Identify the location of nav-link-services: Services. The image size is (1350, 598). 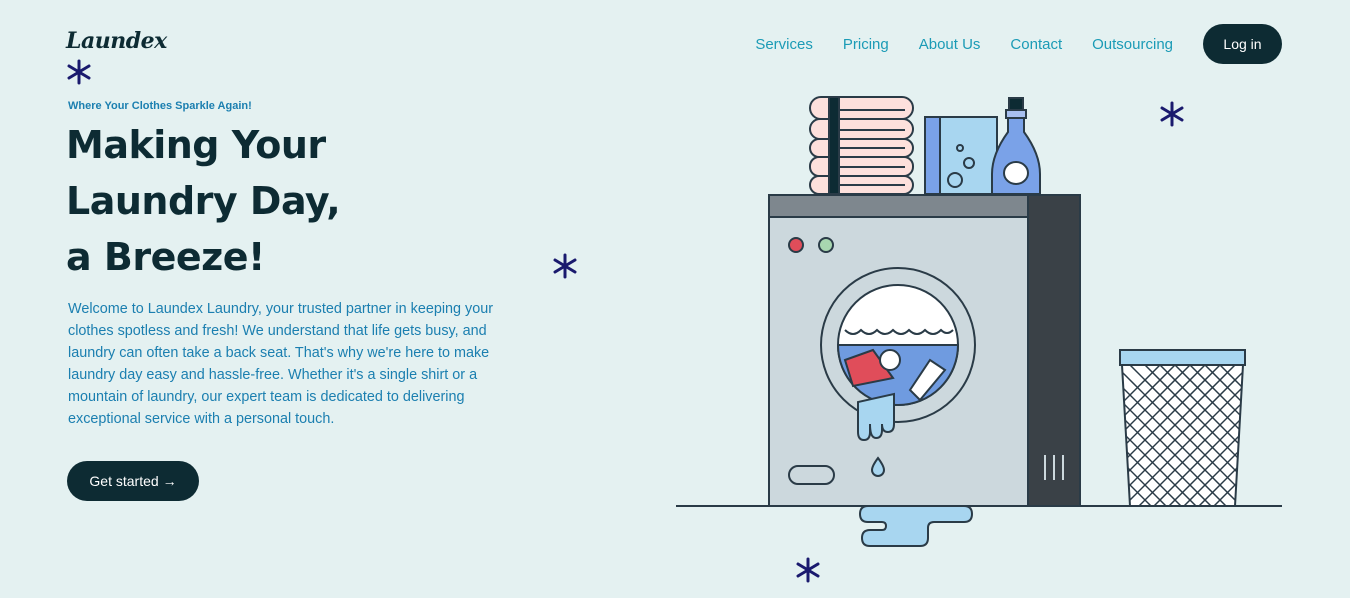
(784, 44).